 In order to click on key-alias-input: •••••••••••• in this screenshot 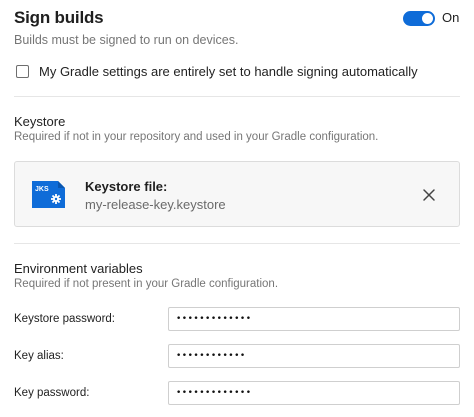, I will do `click(314, 356)`.